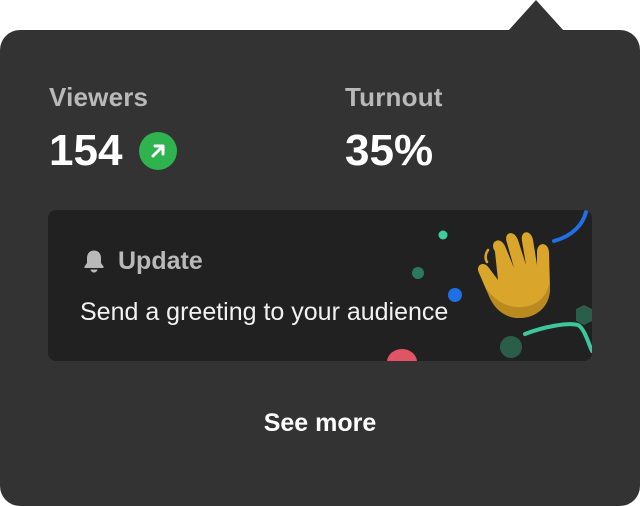 The width and height of the screenshot is (640, 506). I want to click on update-message: Send a greeting to your audience, so click(264, 312).